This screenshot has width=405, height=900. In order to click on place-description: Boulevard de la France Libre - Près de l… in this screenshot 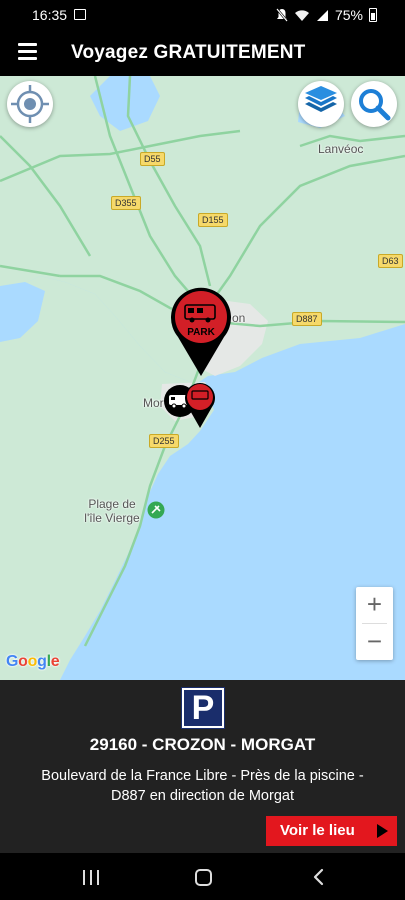, I will do `click(202, 786)`.